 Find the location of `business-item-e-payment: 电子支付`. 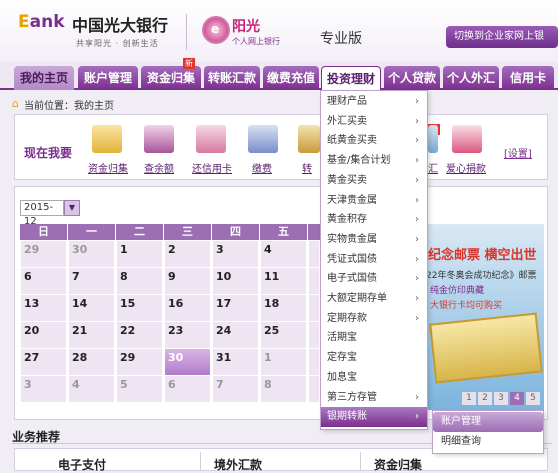

business-item-e-payment: 电子支付 is located at coordinates (82, 464).